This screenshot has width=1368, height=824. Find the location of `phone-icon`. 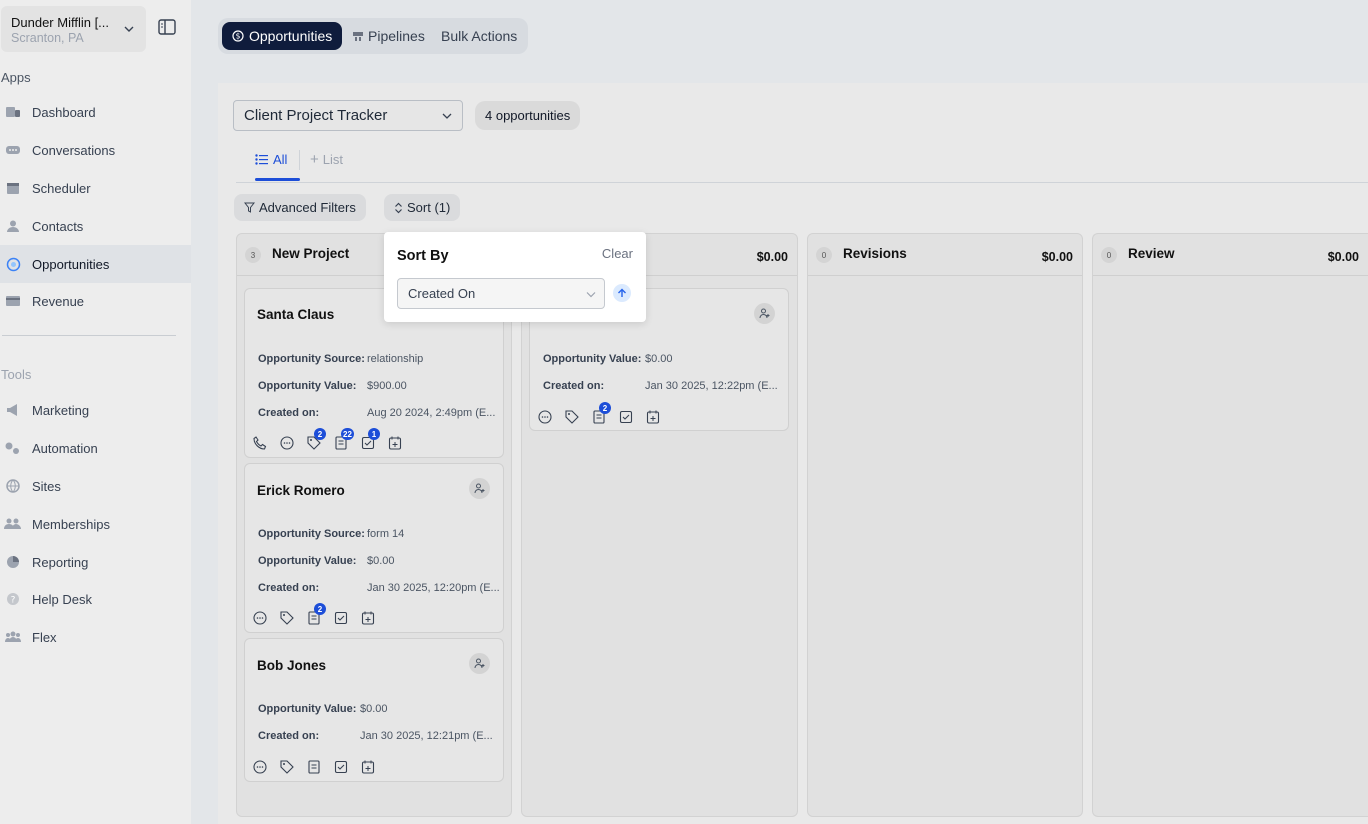

phone-icon is located at coordinates (260, 443).